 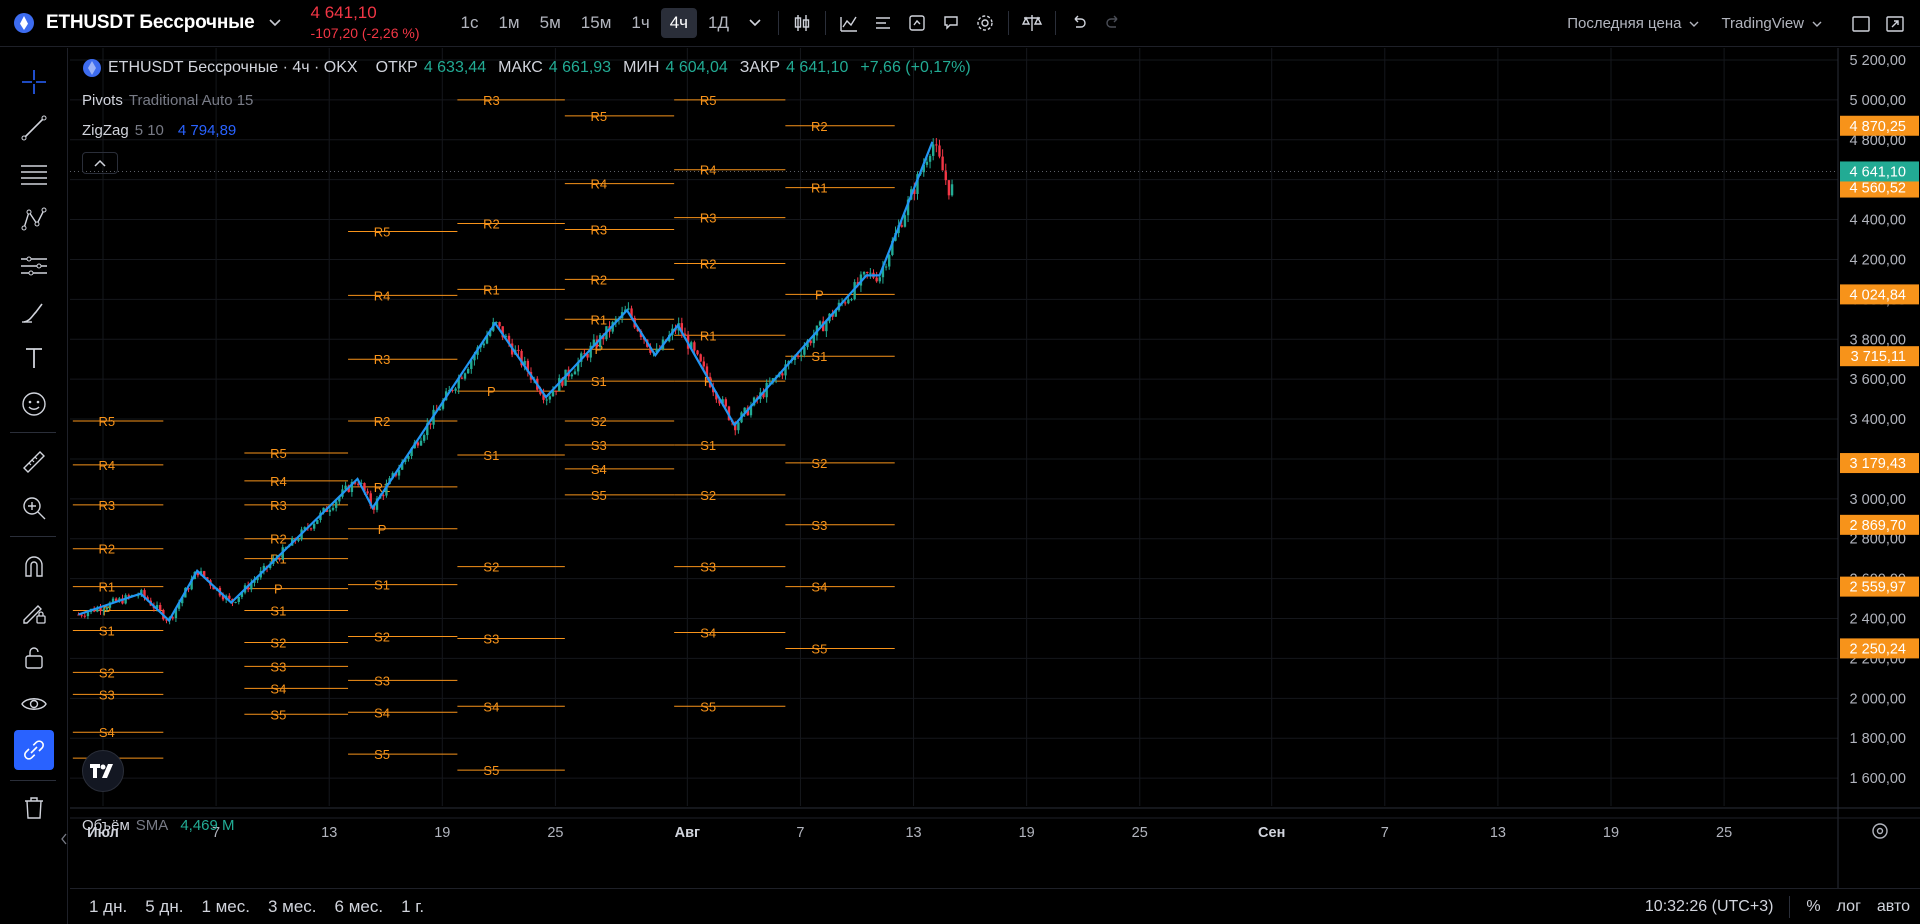 I want to click on timeframe-5м: 5м, so click(x=550, y=23).